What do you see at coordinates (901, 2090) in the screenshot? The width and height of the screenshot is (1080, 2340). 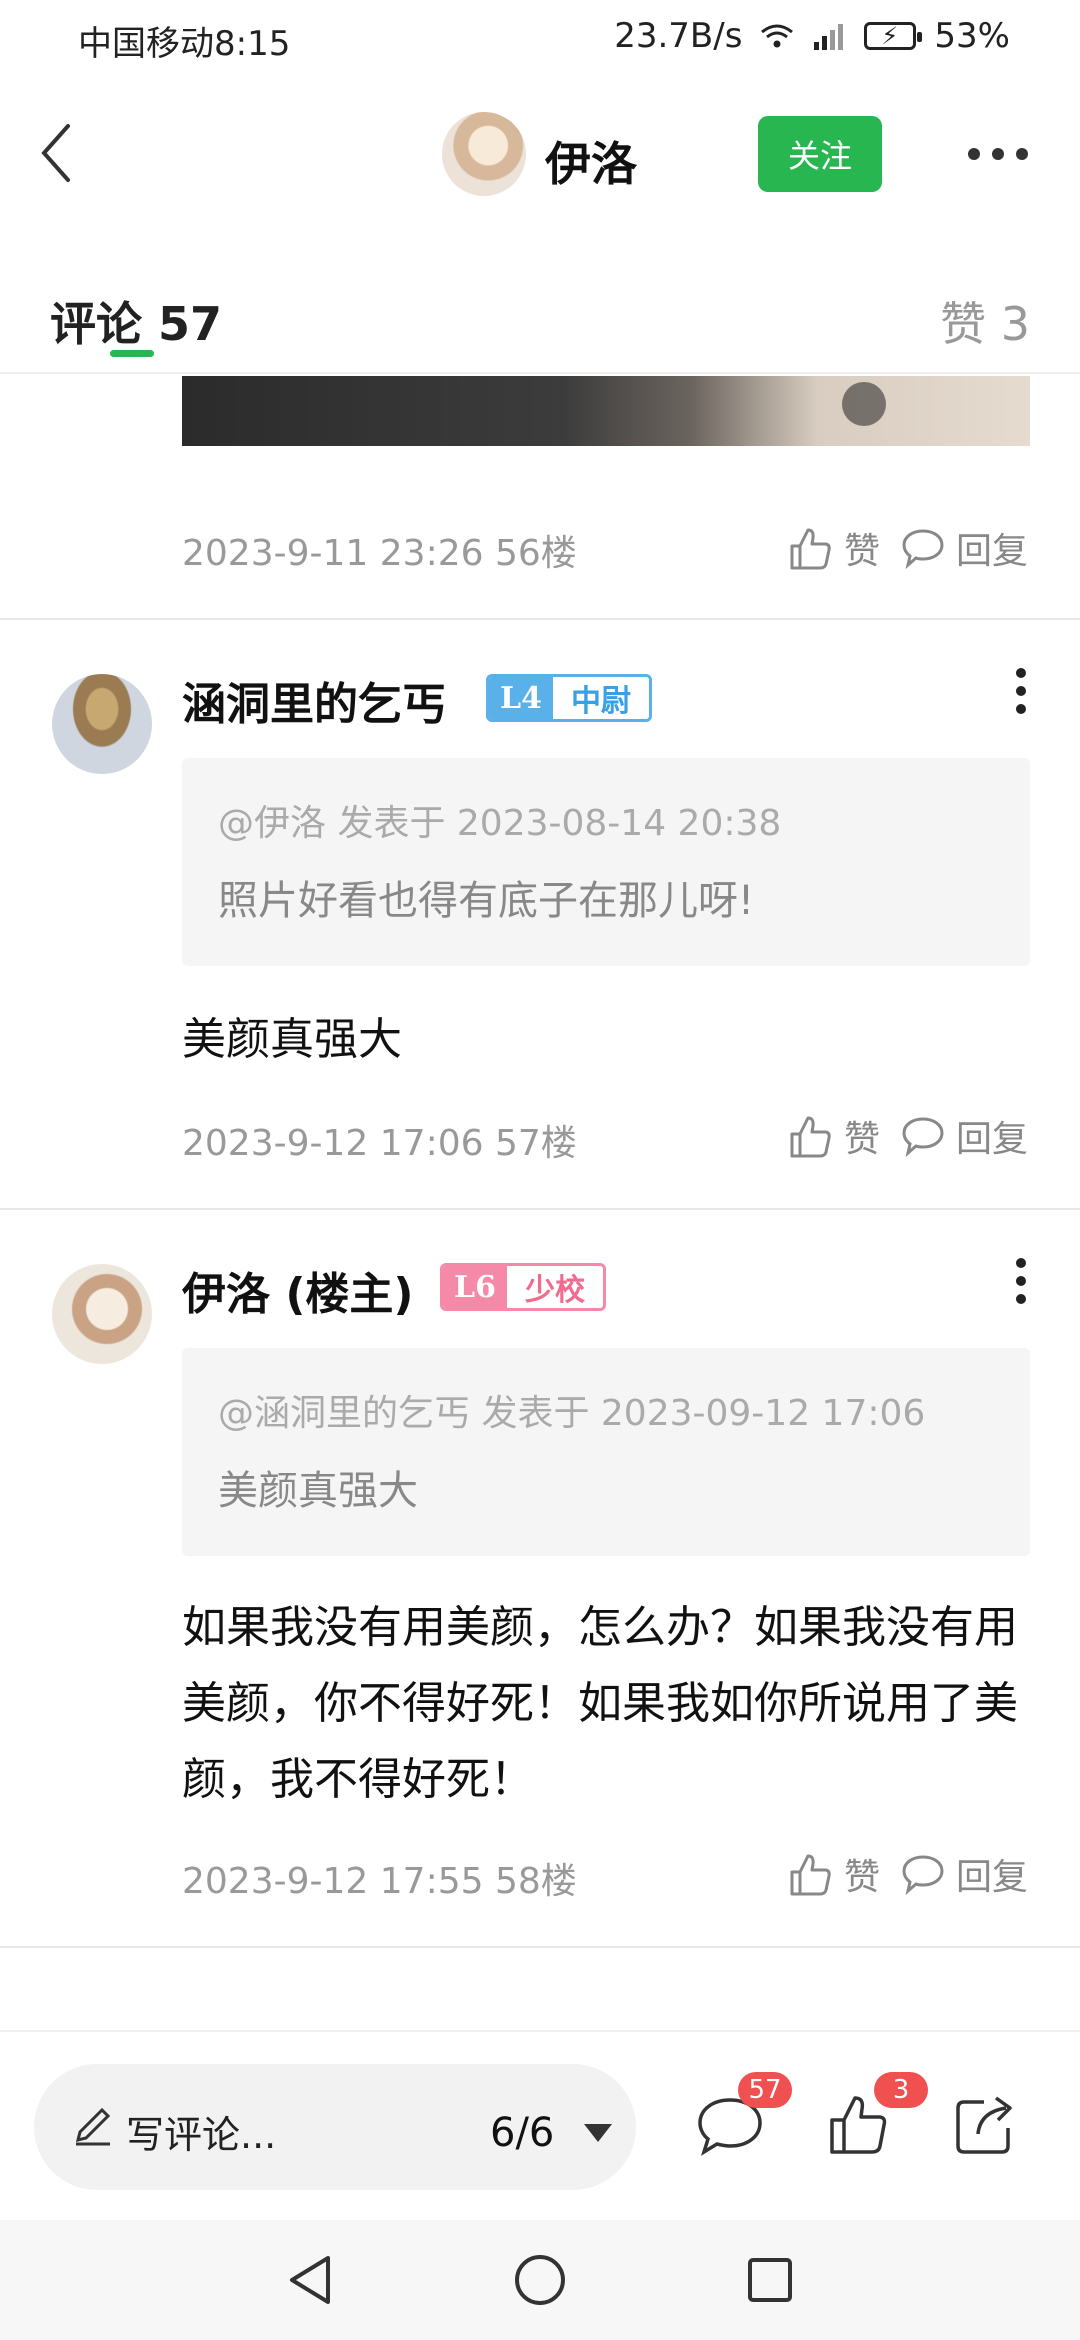 I see `like-count-badge: 3` at bounding box center [901, 2090].